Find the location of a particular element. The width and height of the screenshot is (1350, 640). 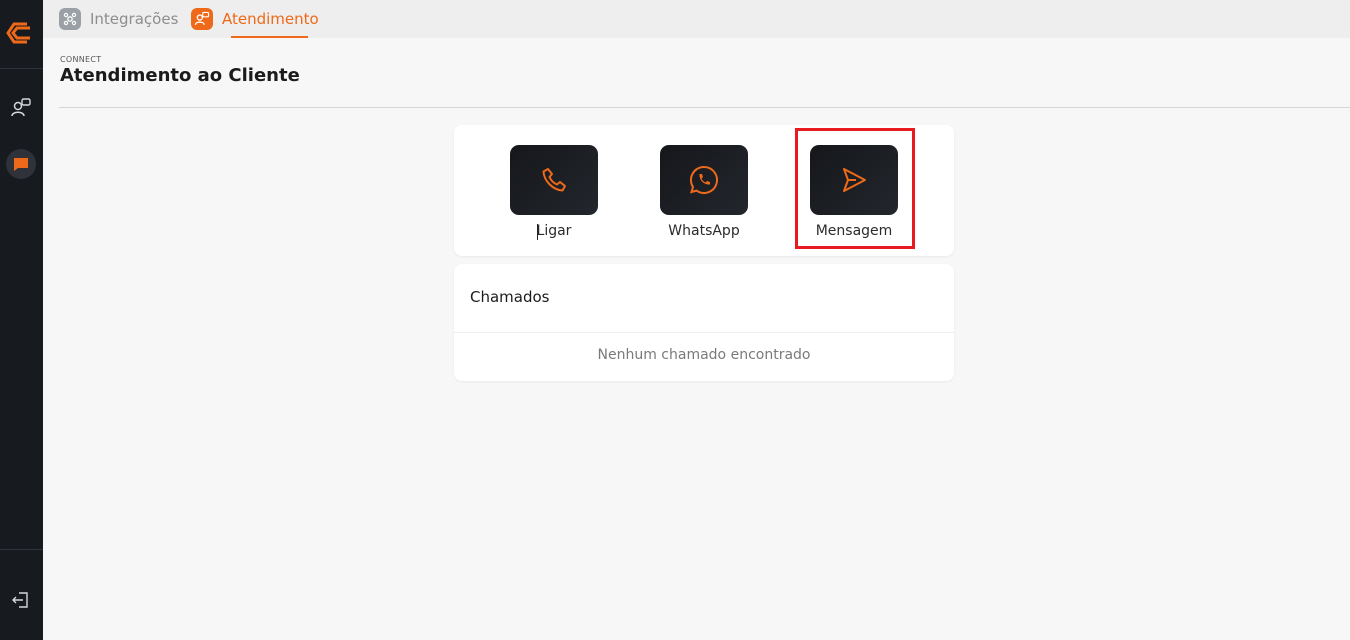

sidebar-divider-bottom is located at coordinates (21, 549).